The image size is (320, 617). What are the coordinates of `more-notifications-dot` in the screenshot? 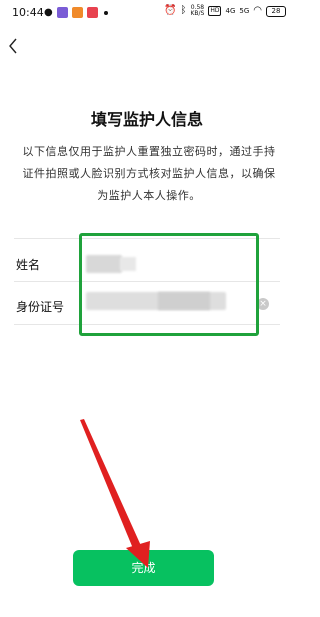 It's located at (105, 12).